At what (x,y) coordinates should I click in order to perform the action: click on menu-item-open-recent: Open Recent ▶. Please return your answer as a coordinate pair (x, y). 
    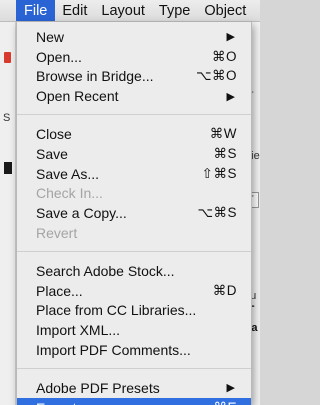
    Looking at the image, I should click on (134, 96).